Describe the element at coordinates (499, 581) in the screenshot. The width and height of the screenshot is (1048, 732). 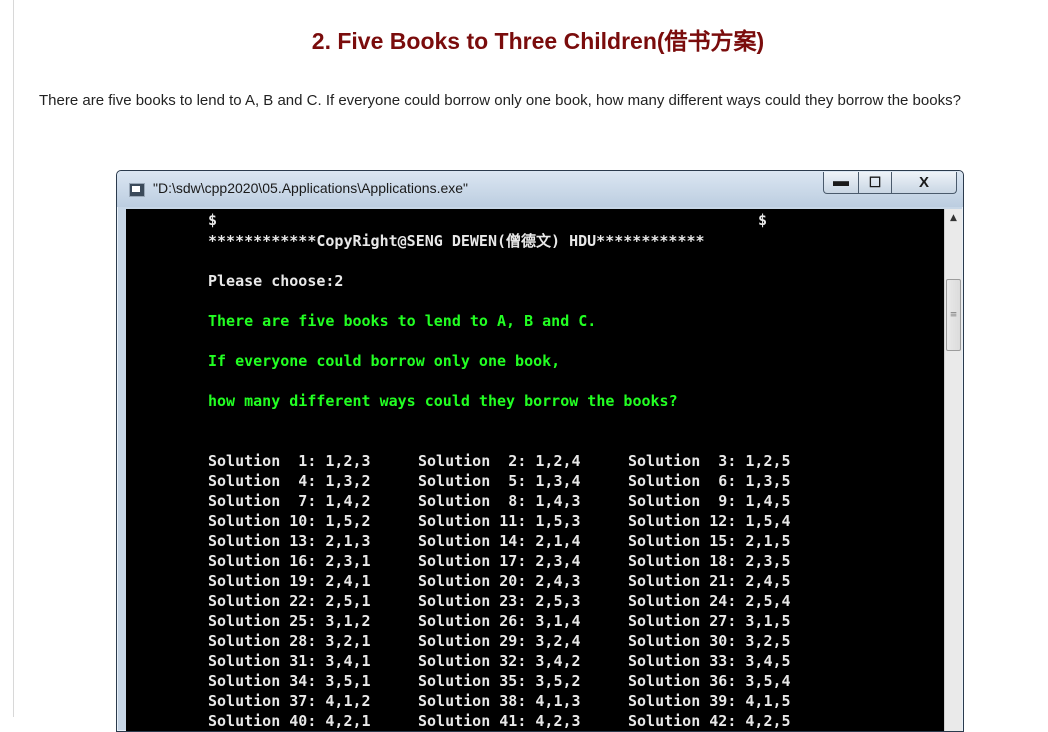
I see `solution-entry: Solution 20: 2,4,3` at that location.